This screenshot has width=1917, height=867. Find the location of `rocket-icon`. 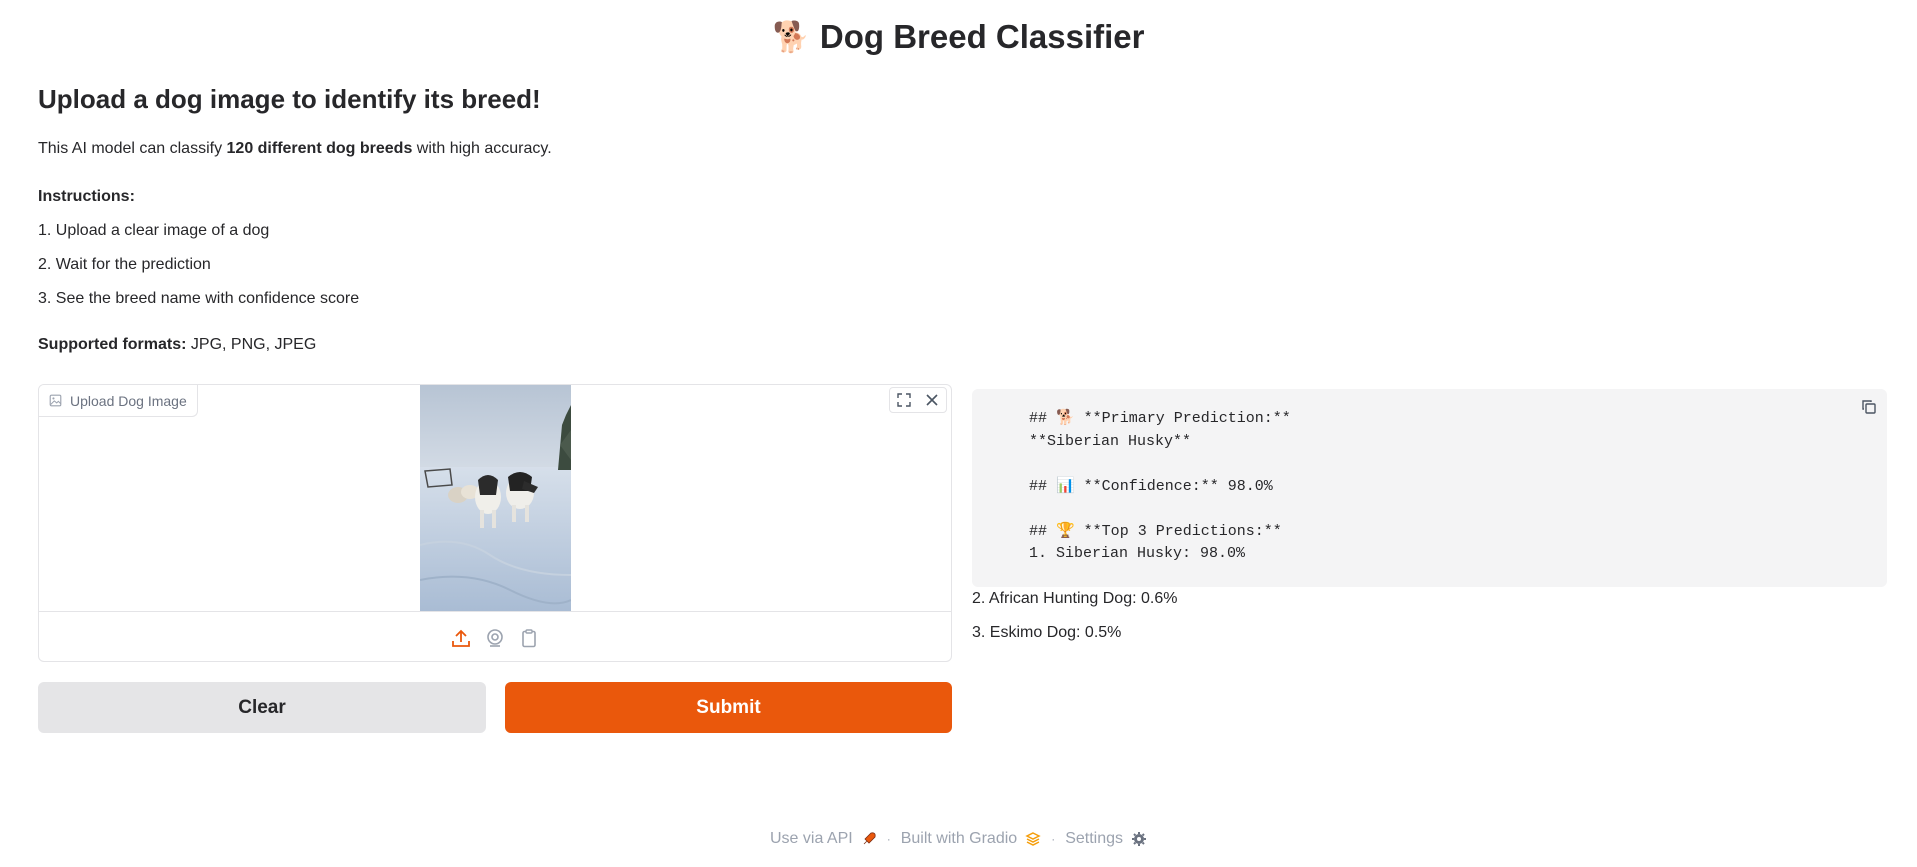

rocket-icon is located at coordinates (869, 838).